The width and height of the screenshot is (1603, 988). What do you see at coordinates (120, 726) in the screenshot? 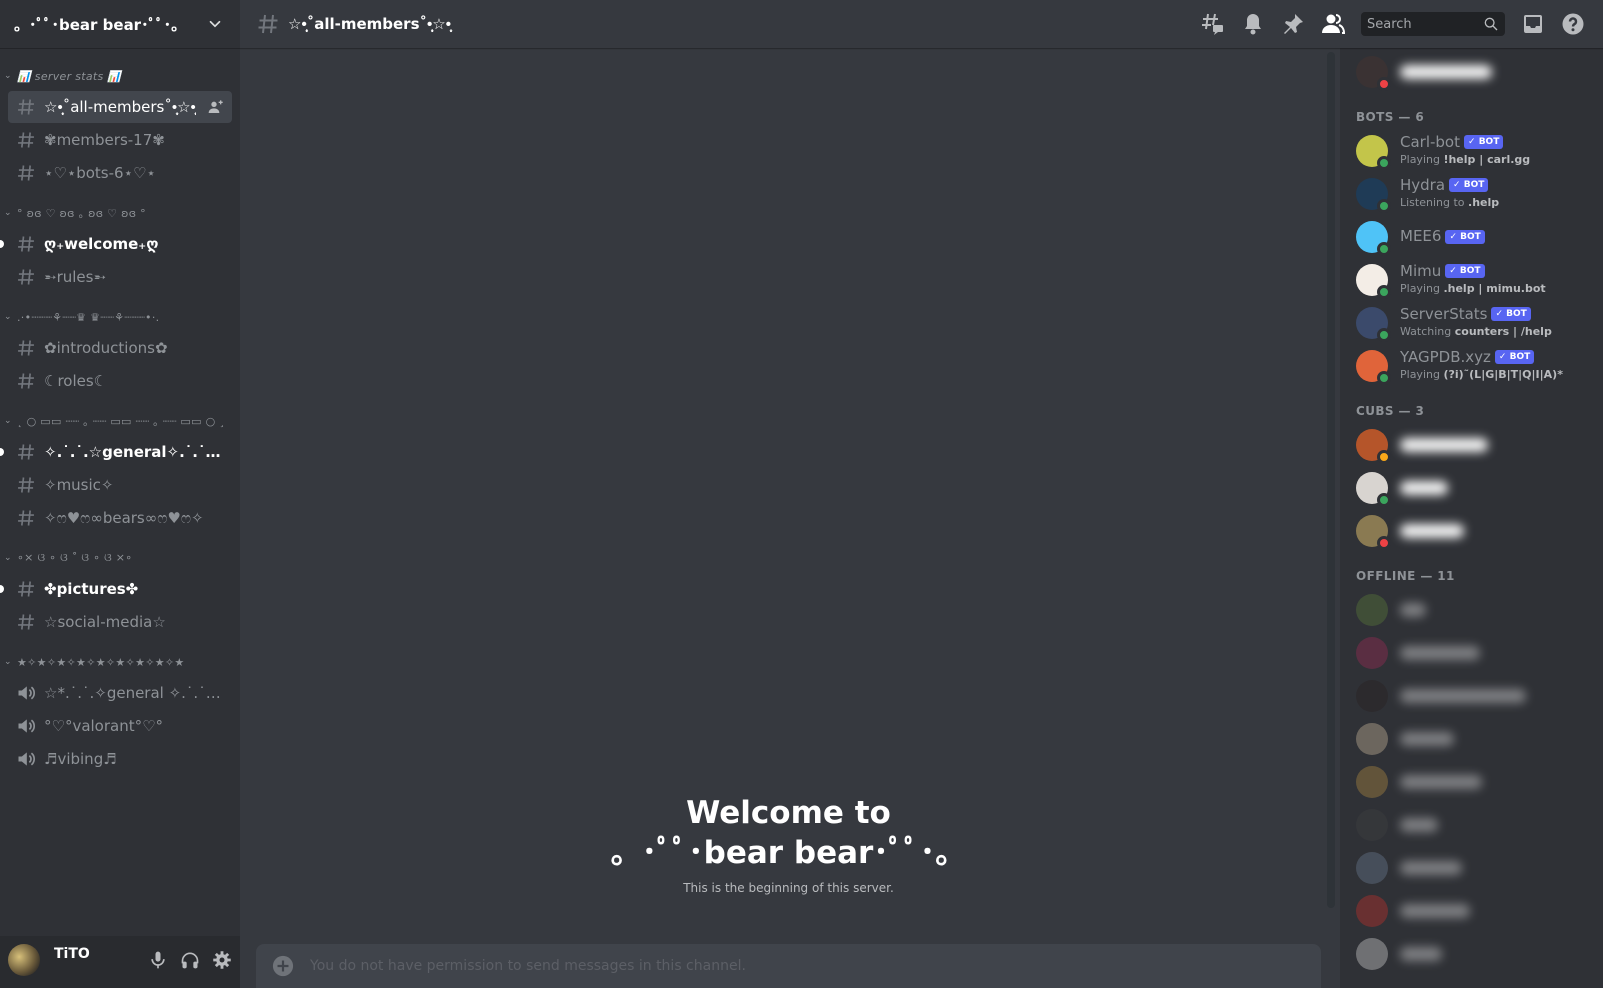
I see `voice-channel: °♡°valorant°♡°` at bounding box center [120, 726].